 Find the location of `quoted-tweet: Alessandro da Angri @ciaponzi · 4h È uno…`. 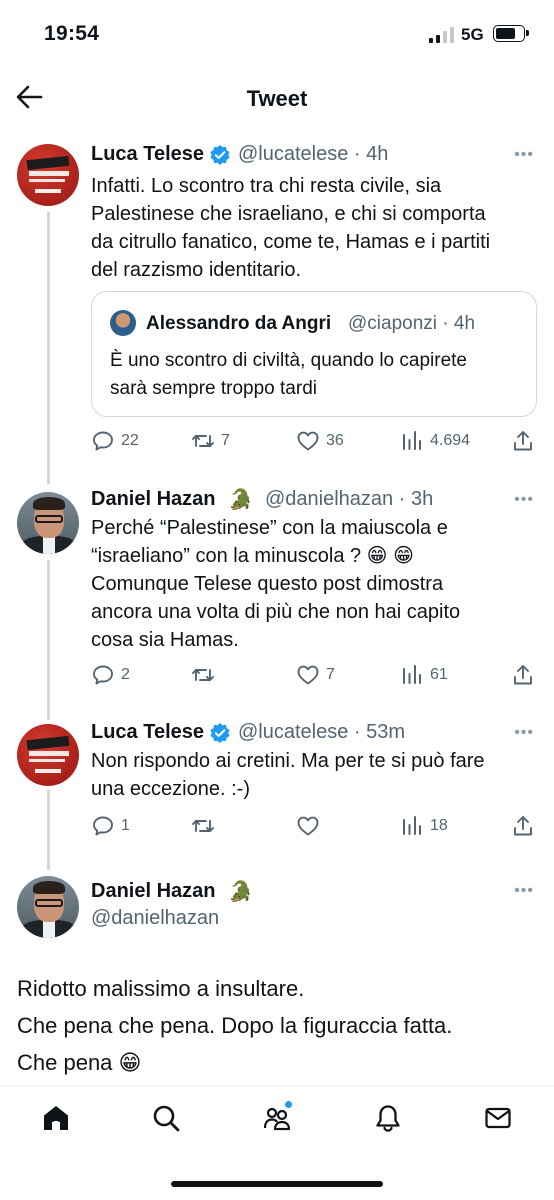

quoted-tweet: Alessandro da Angri @ciaponzi · 4h È uno… is located at coordinates (314, 354).